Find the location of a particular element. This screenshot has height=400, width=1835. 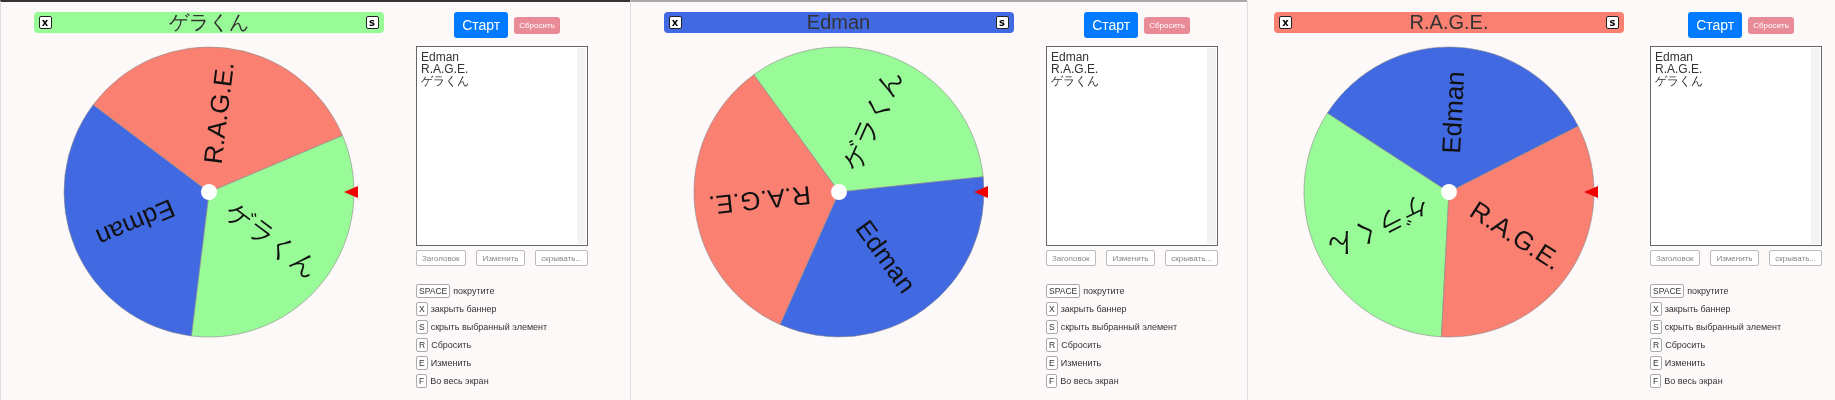

banner-title: Edman is located at coordinates (838, 22).